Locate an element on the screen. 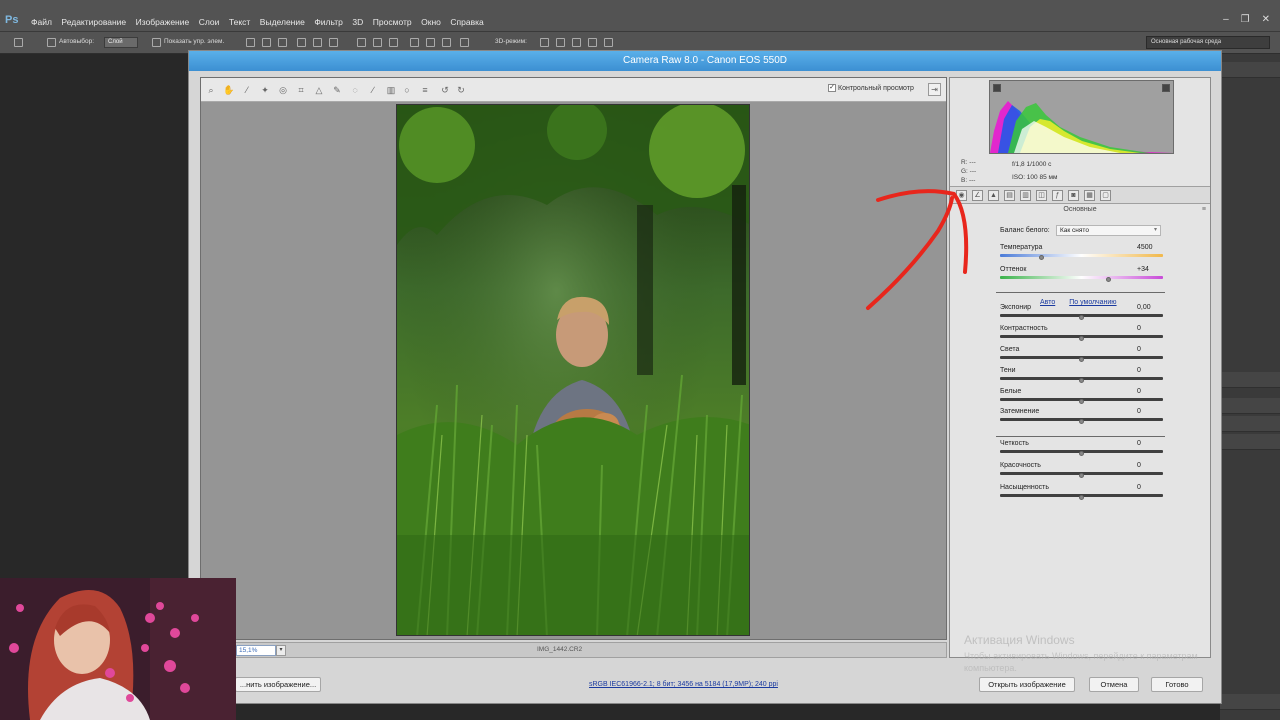 The width and height of the screenshot is (1280, 720). hsl-tab-icon: ▤ is located at coordinates (1009, 195).